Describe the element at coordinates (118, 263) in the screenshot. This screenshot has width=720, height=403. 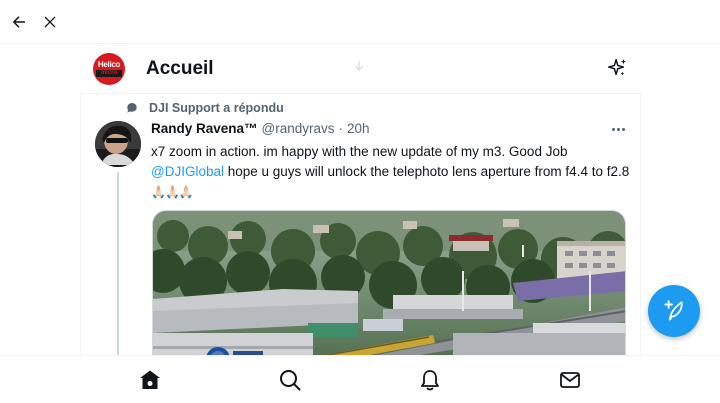
I see `thread-line` at that location.